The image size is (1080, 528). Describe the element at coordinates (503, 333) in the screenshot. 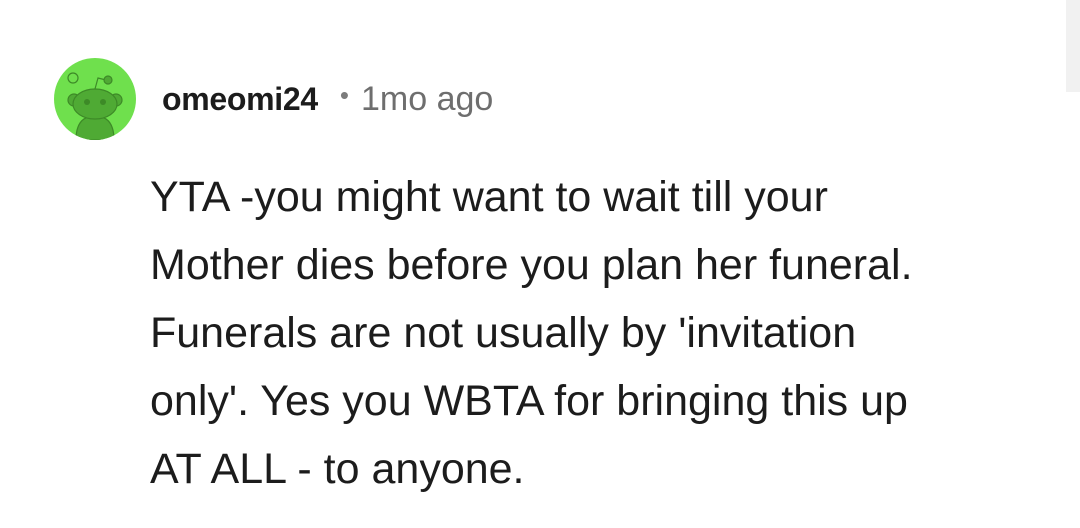

I see `comment-line: Funerals are not usually by 'invitation` at that location.